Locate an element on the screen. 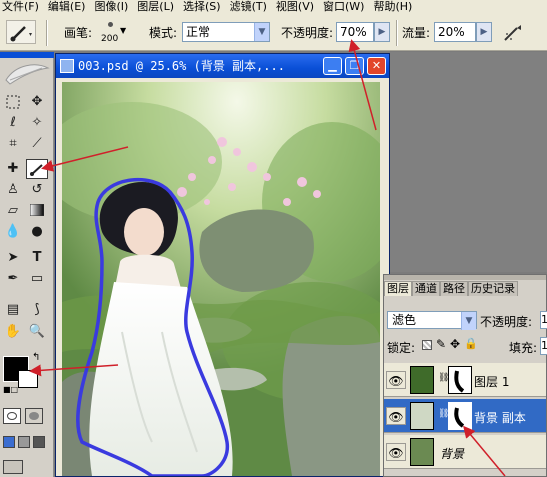 The image size is (547, 477). arrow-to-opacity is located at coordinates (362, 85).